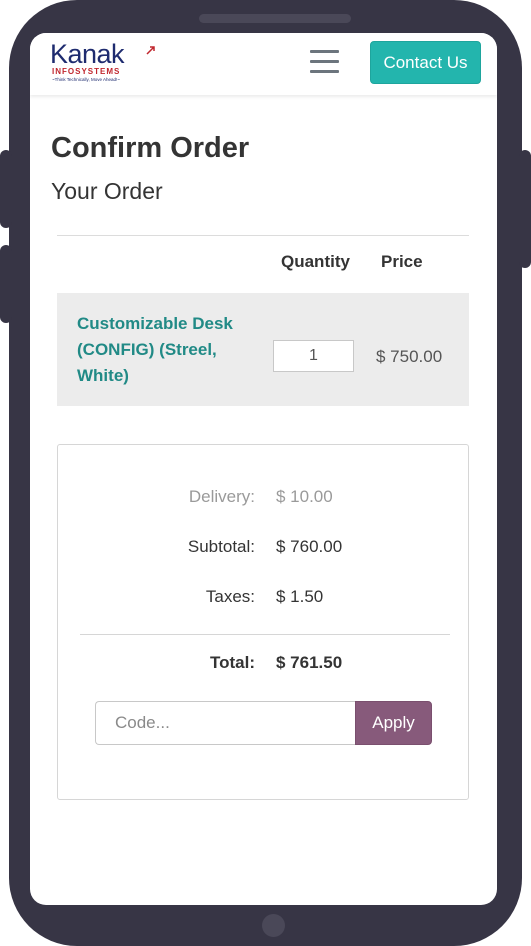 This screenshot has width=531, height=946. What do you see at coordinates (275, 18) in the screenshot?
I see `speaker-grille` at bounding box center [275, 18].